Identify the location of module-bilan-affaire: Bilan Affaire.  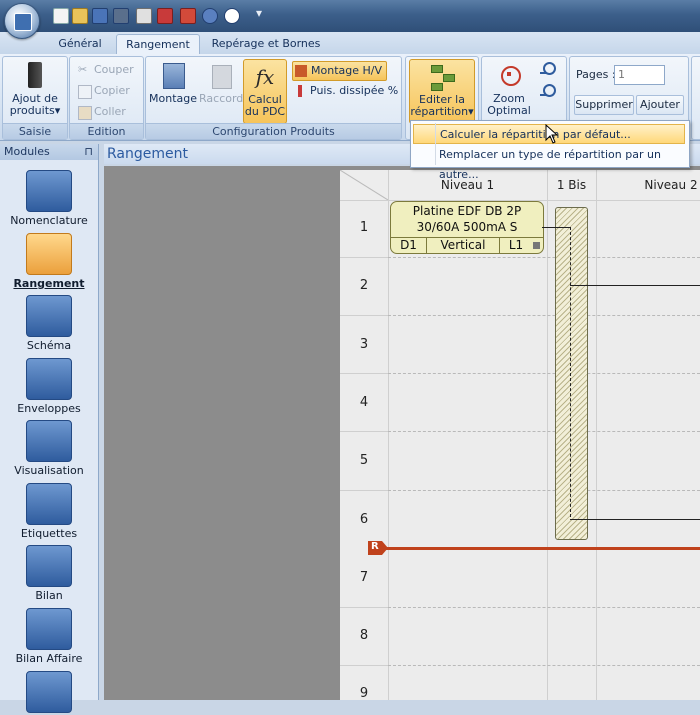
(49, 636).